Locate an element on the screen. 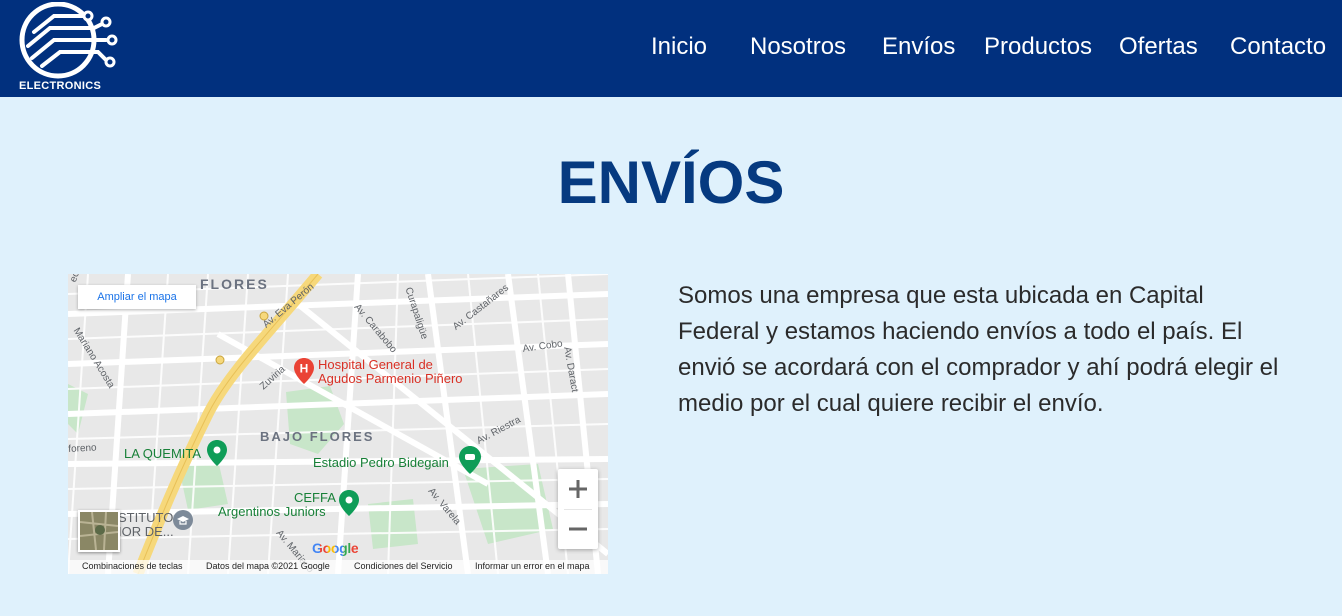 The height and width of the screenshot is (616, 1342). place-label-instituto: STITUTO is located at coordinates (146, 517).